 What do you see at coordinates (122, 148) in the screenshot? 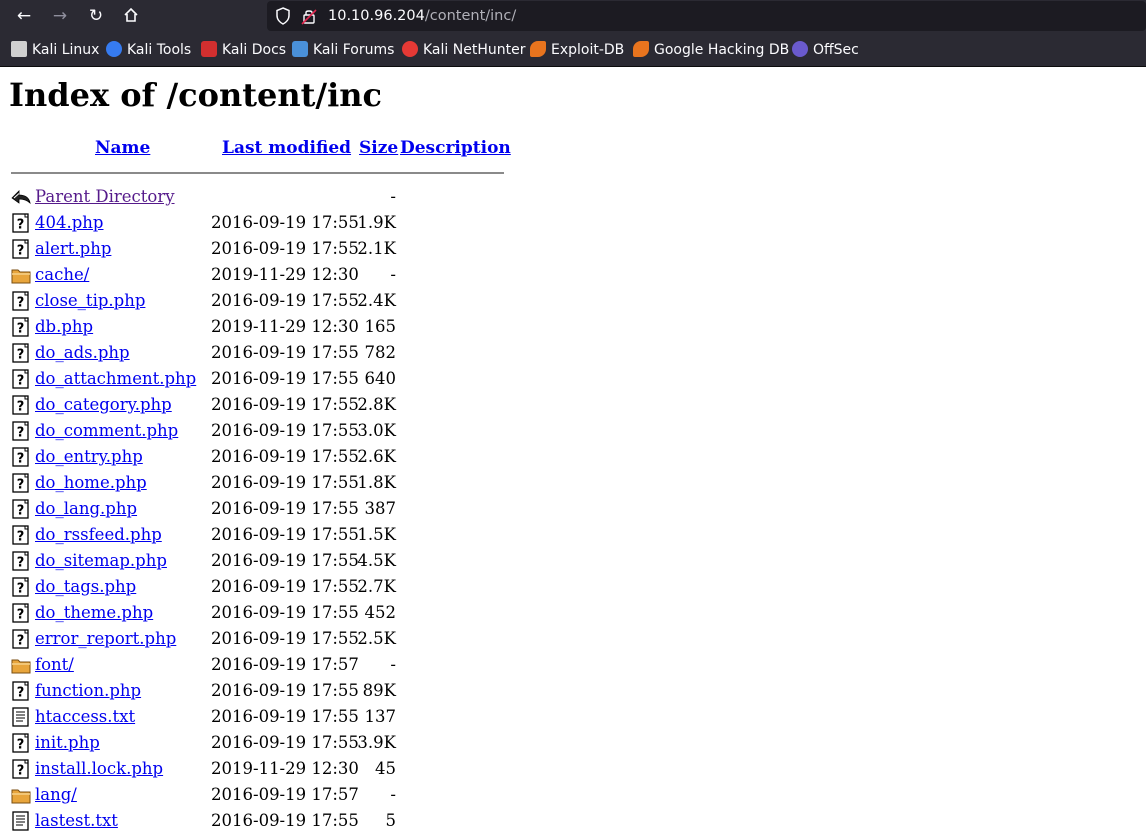
I see `column-header-name: Name` at bounding box center [122, 148].